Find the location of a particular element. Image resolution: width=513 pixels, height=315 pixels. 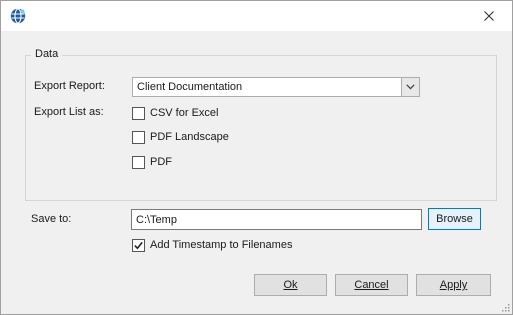

title-bar is located at coordinates (256, 16).